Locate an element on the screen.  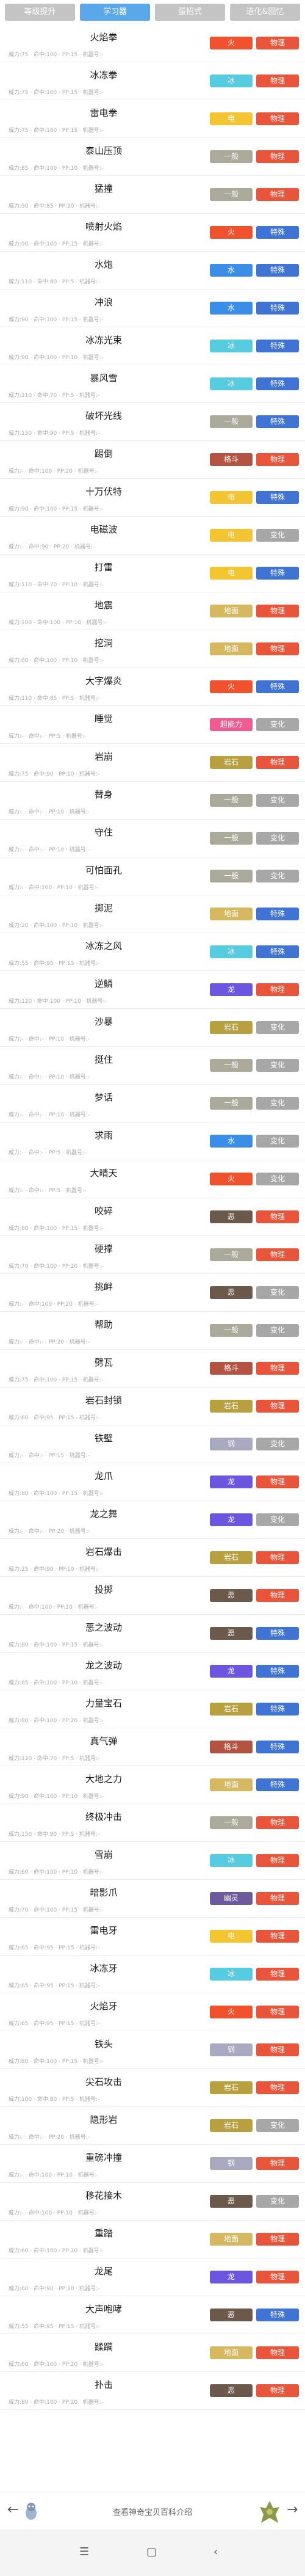
move-row: 雪崩 威力:60 · 命中:100 · PP:10 · 机器号:- 冰物理 is located at coordinates (152, 1861).